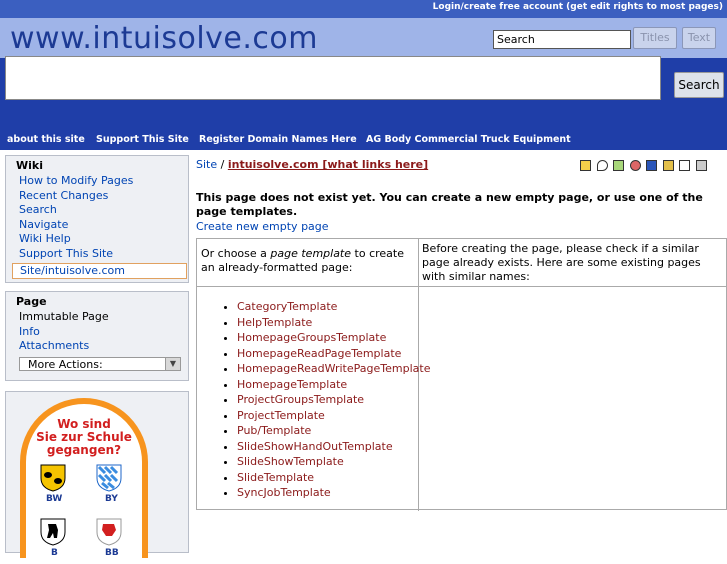  What do you see at coordinates (43, 224) in the screenshot?
I see `sidebar-item-navigate: Navigate` at bounding box center [43, 224].